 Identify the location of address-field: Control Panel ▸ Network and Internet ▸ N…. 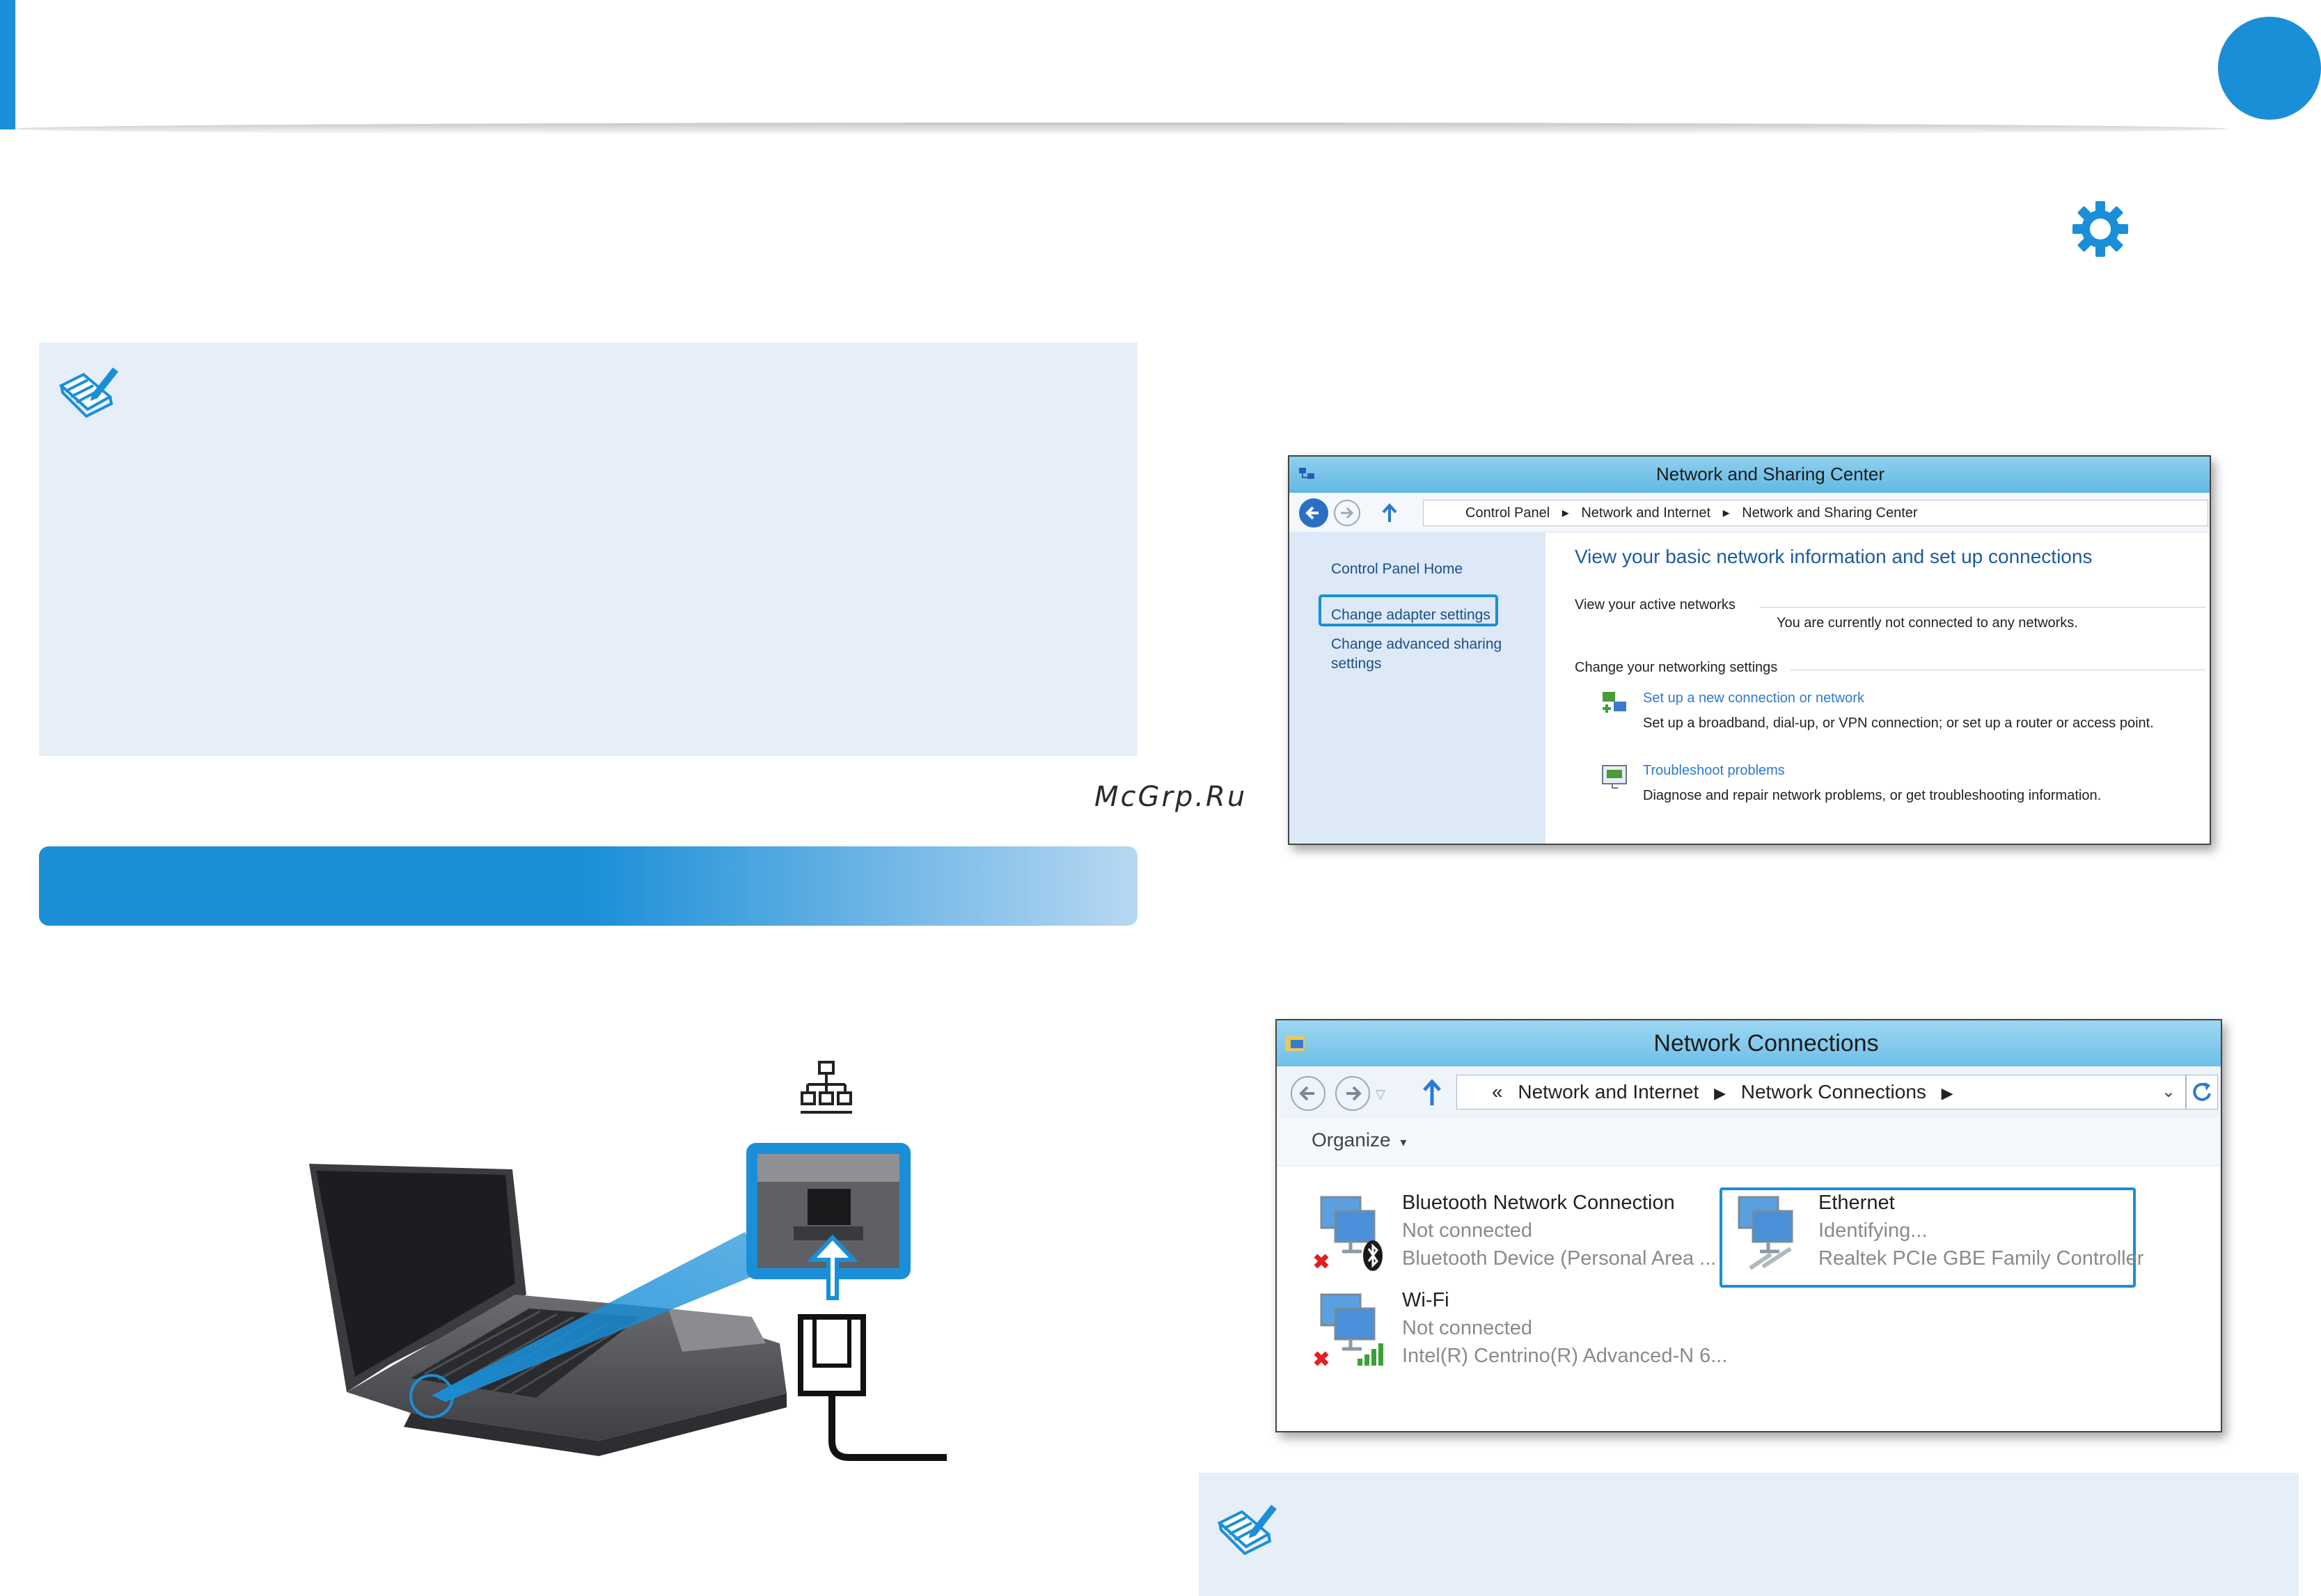
(1815, 513).